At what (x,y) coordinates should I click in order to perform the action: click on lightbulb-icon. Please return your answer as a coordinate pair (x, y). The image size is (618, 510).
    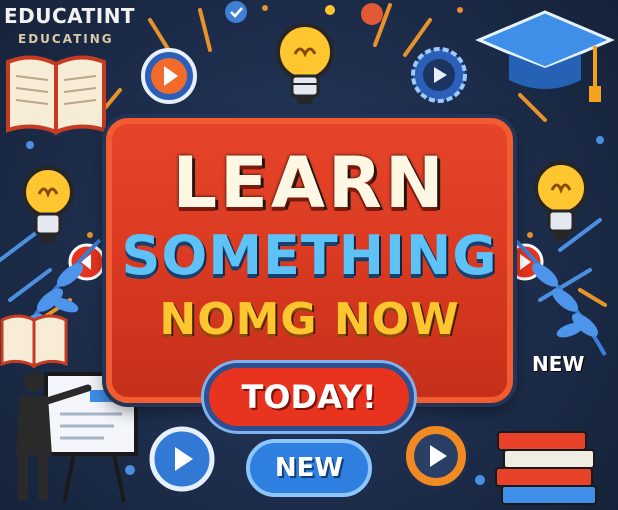
    Looking at the image, I should click on (305, 63).